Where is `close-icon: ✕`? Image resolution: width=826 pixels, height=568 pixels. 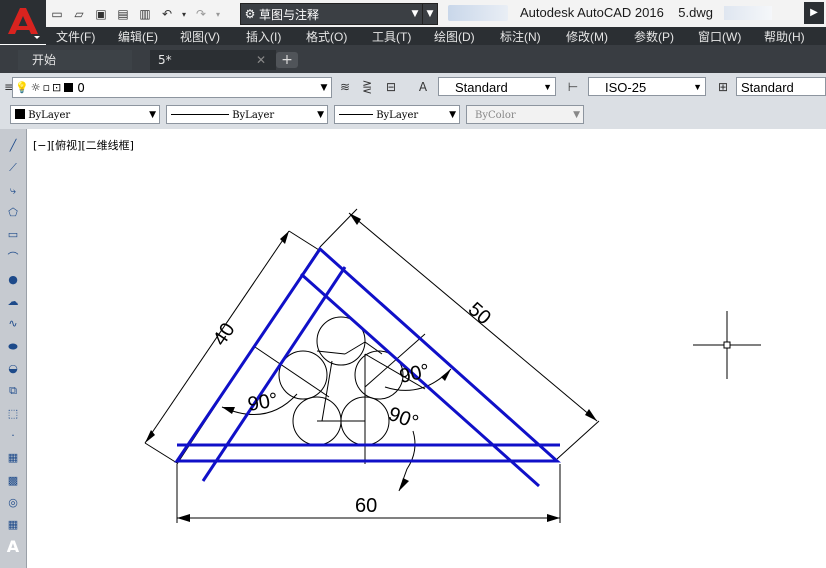
close-icon: ✕ is located at coordinates (261, 60).